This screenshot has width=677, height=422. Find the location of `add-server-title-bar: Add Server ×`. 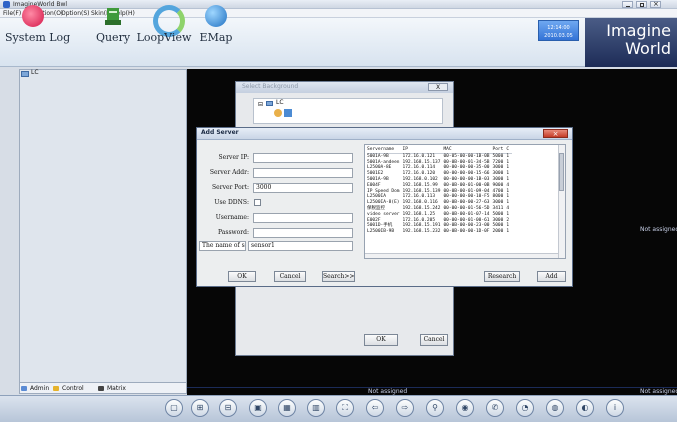

add-server-title-bar: Add Server × is located at coordinates (384, 134).